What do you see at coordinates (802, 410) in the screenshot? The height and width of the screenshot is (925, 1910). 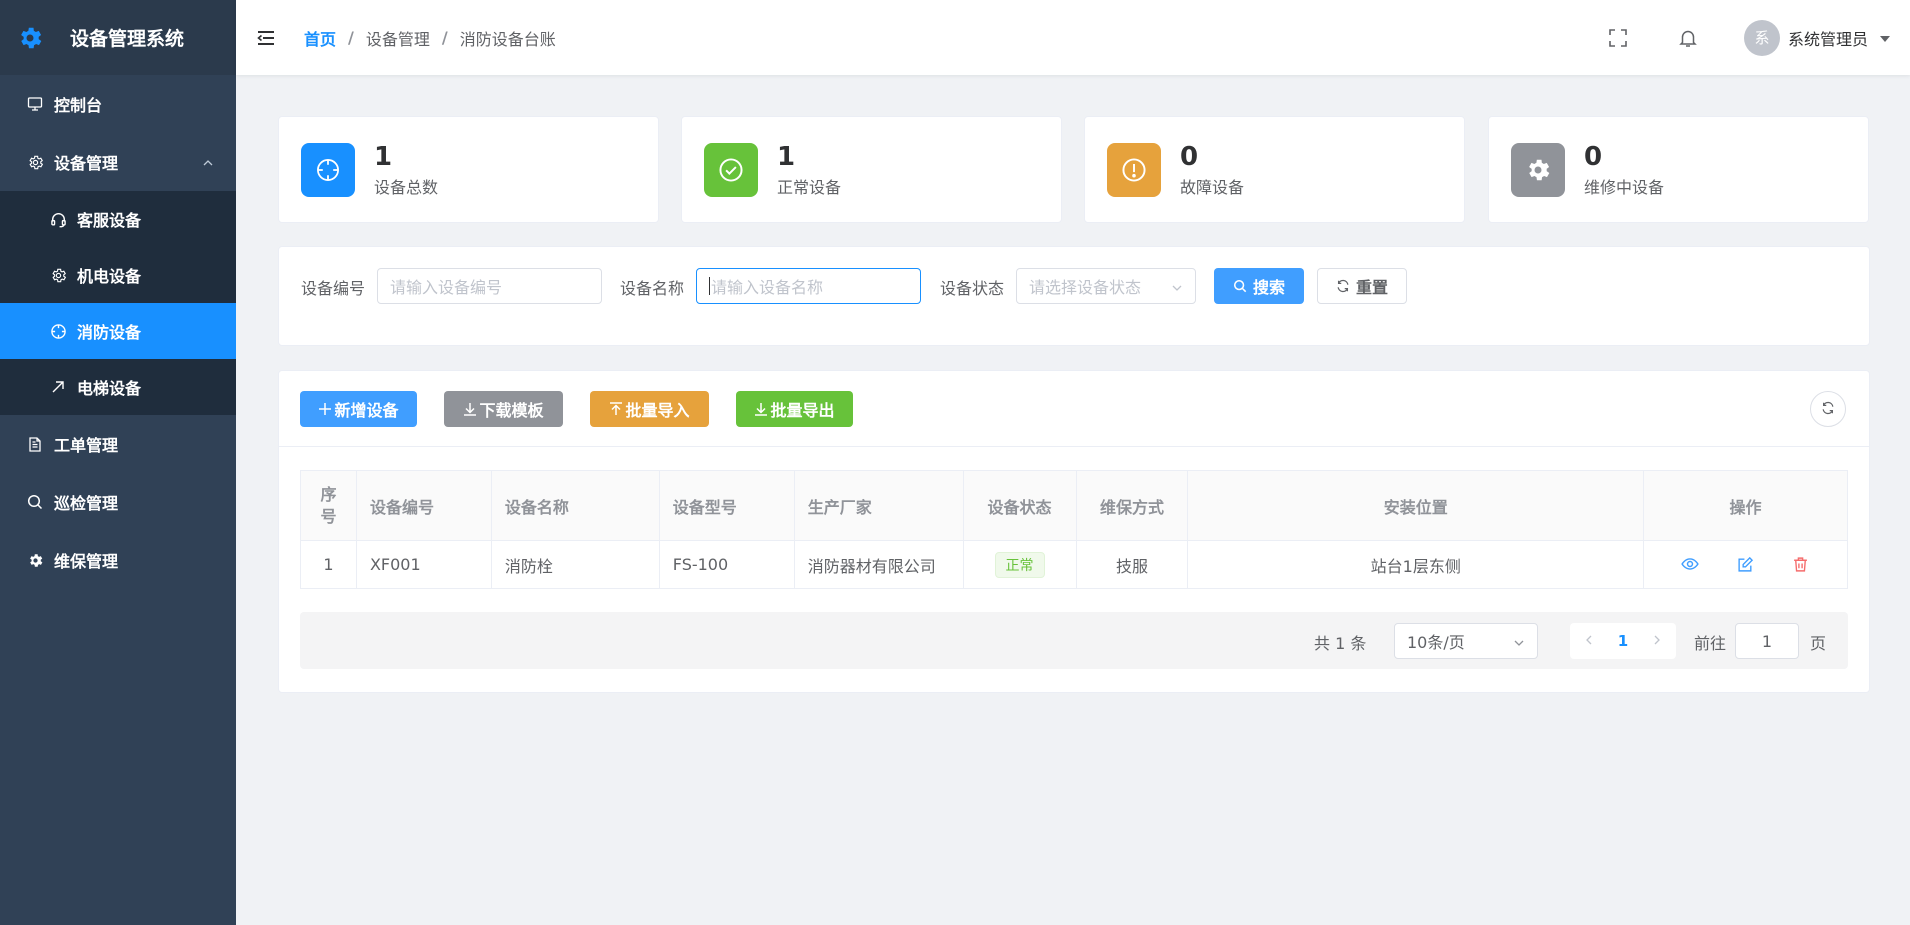 I see `batch-export-label: 批量导出` at bounding box center [802, 410].